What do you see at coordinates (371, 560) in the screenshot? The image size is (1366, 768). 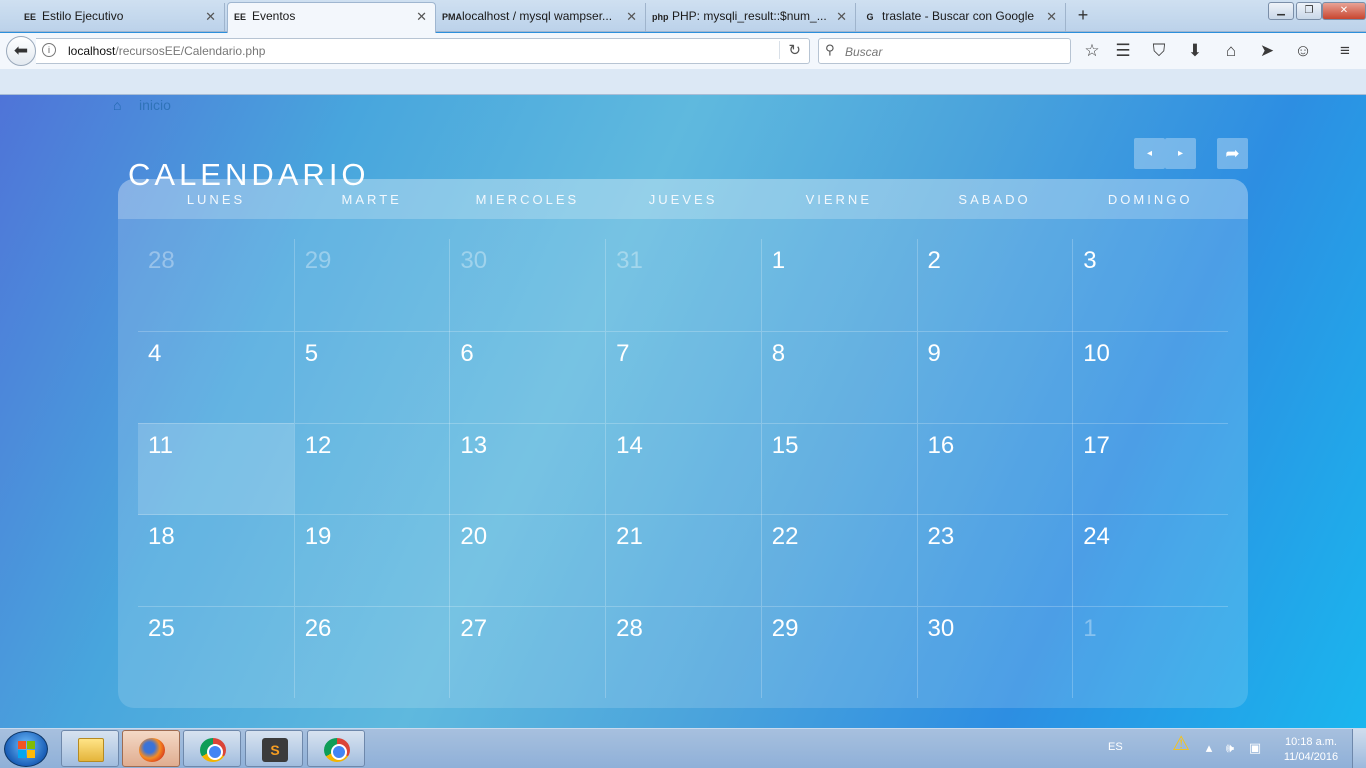 I see `calendar-day-cell: 19` at bounding box center [371, 560].